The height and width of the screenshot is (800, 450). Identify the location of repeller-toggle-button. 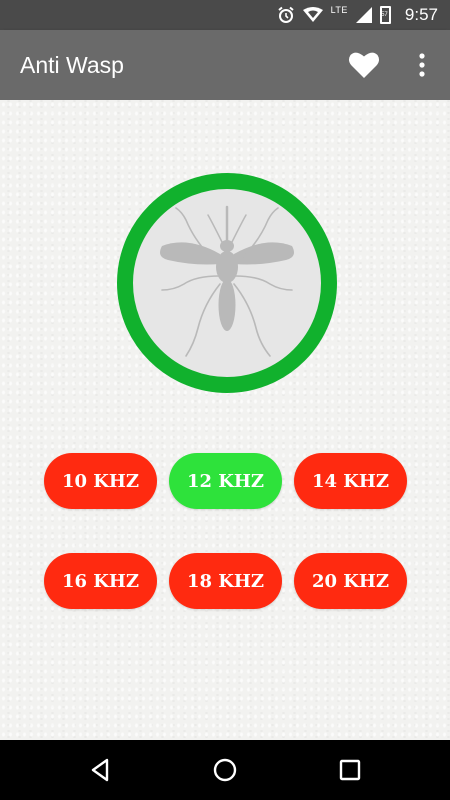
(227, 283).